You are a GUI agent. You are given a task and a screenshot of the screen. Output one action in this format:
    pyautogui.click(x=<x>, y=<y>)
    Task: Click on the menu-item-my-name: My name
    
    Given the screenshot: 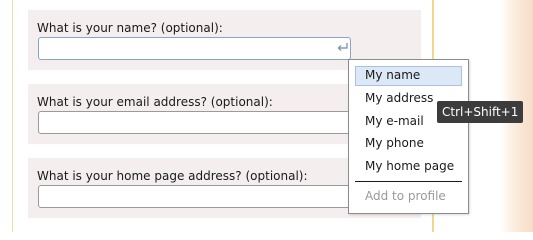 What is the action you would take?
    pyautogui.click(x=408, y=76)
    